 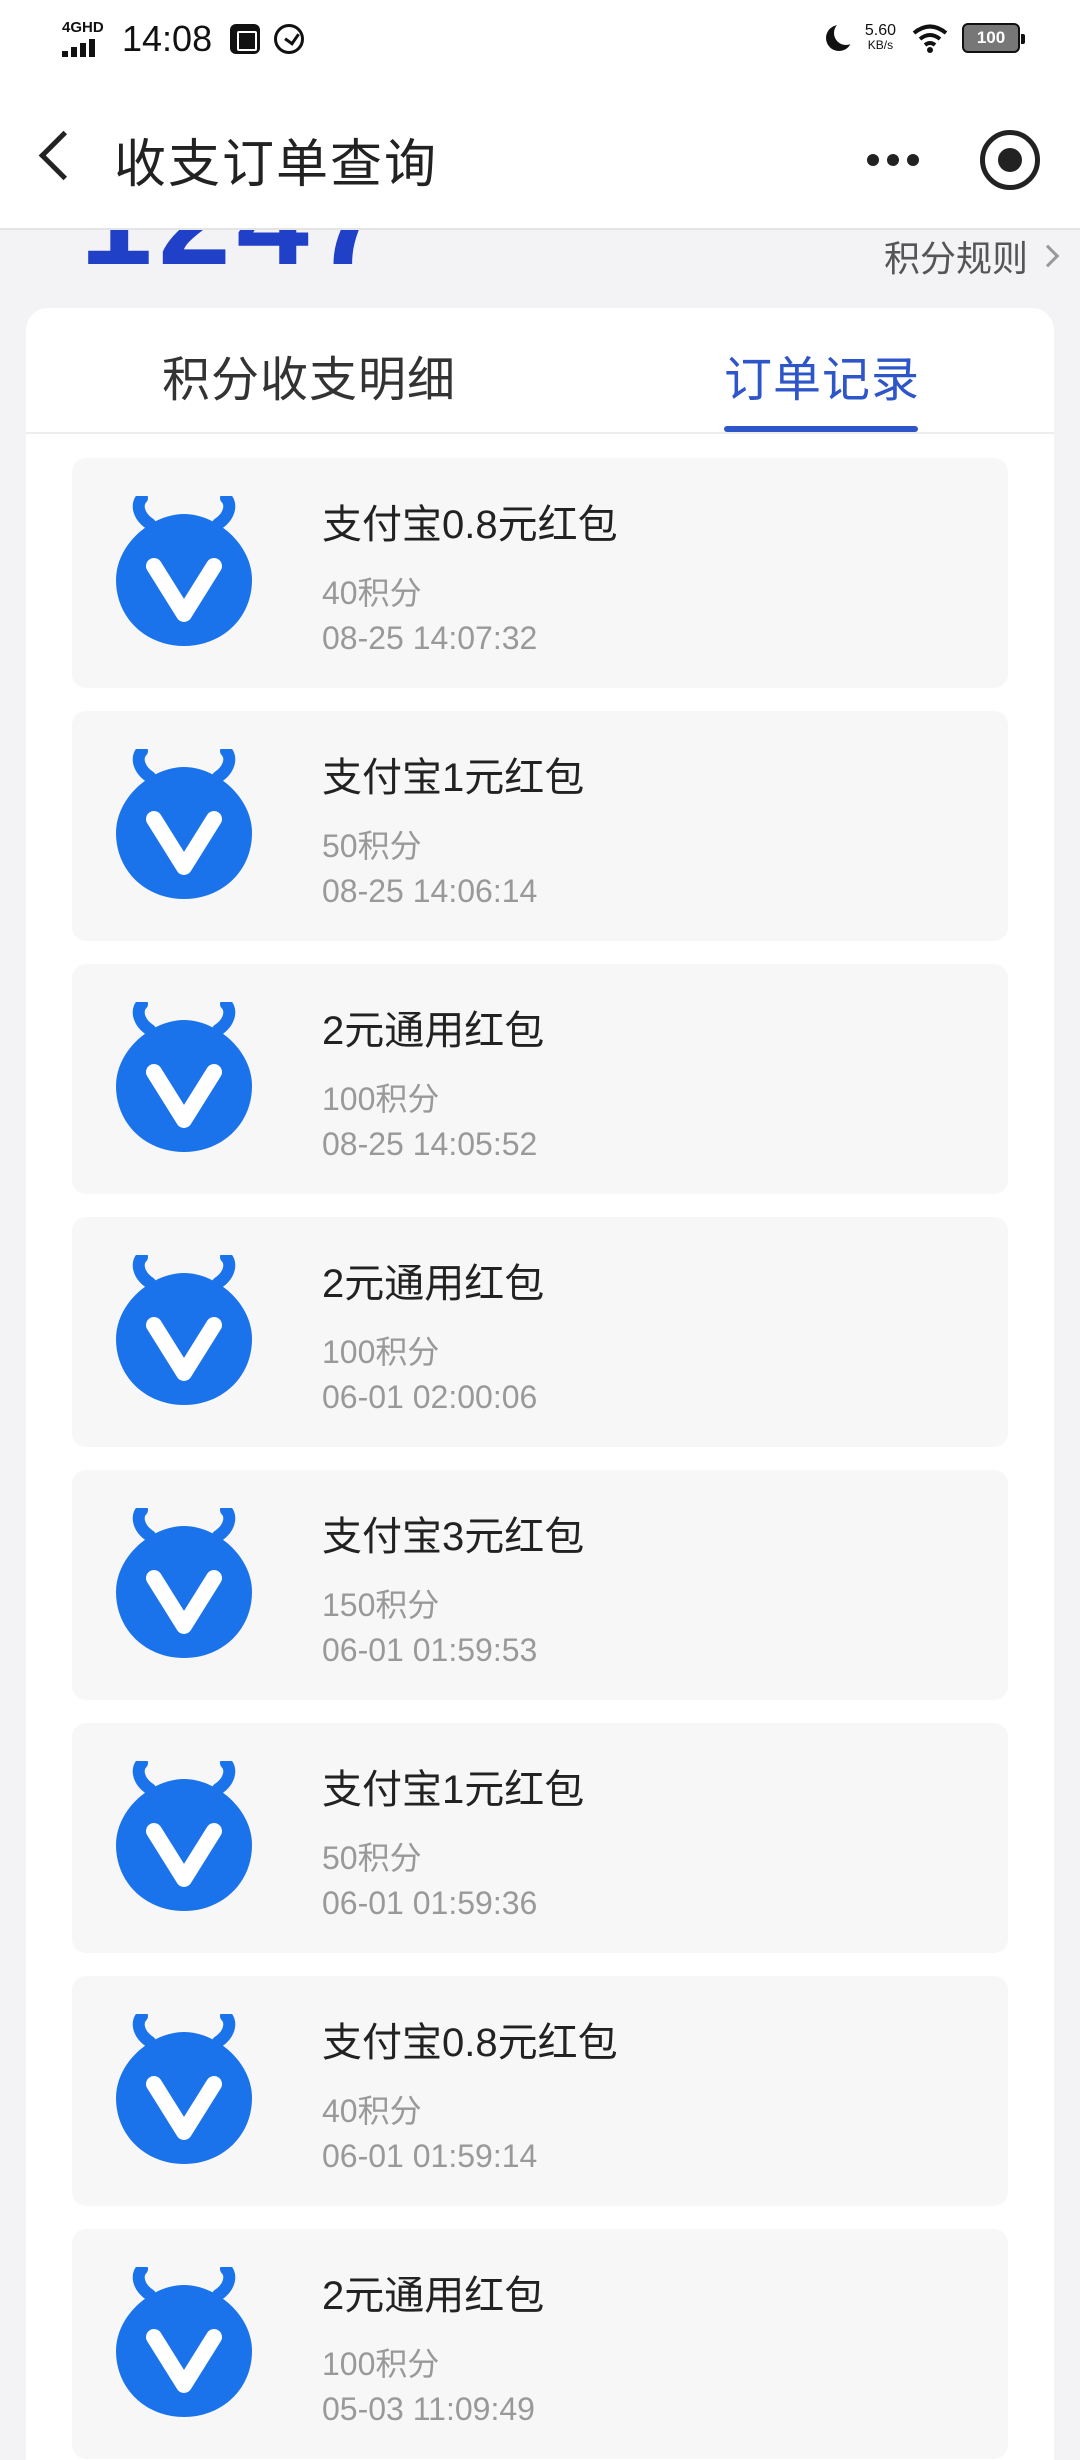 What do you see at coordinates (430, 891) in the screenshot?
I see `order-time: 08-25 14:06:14` at bounding box center [430, 891].